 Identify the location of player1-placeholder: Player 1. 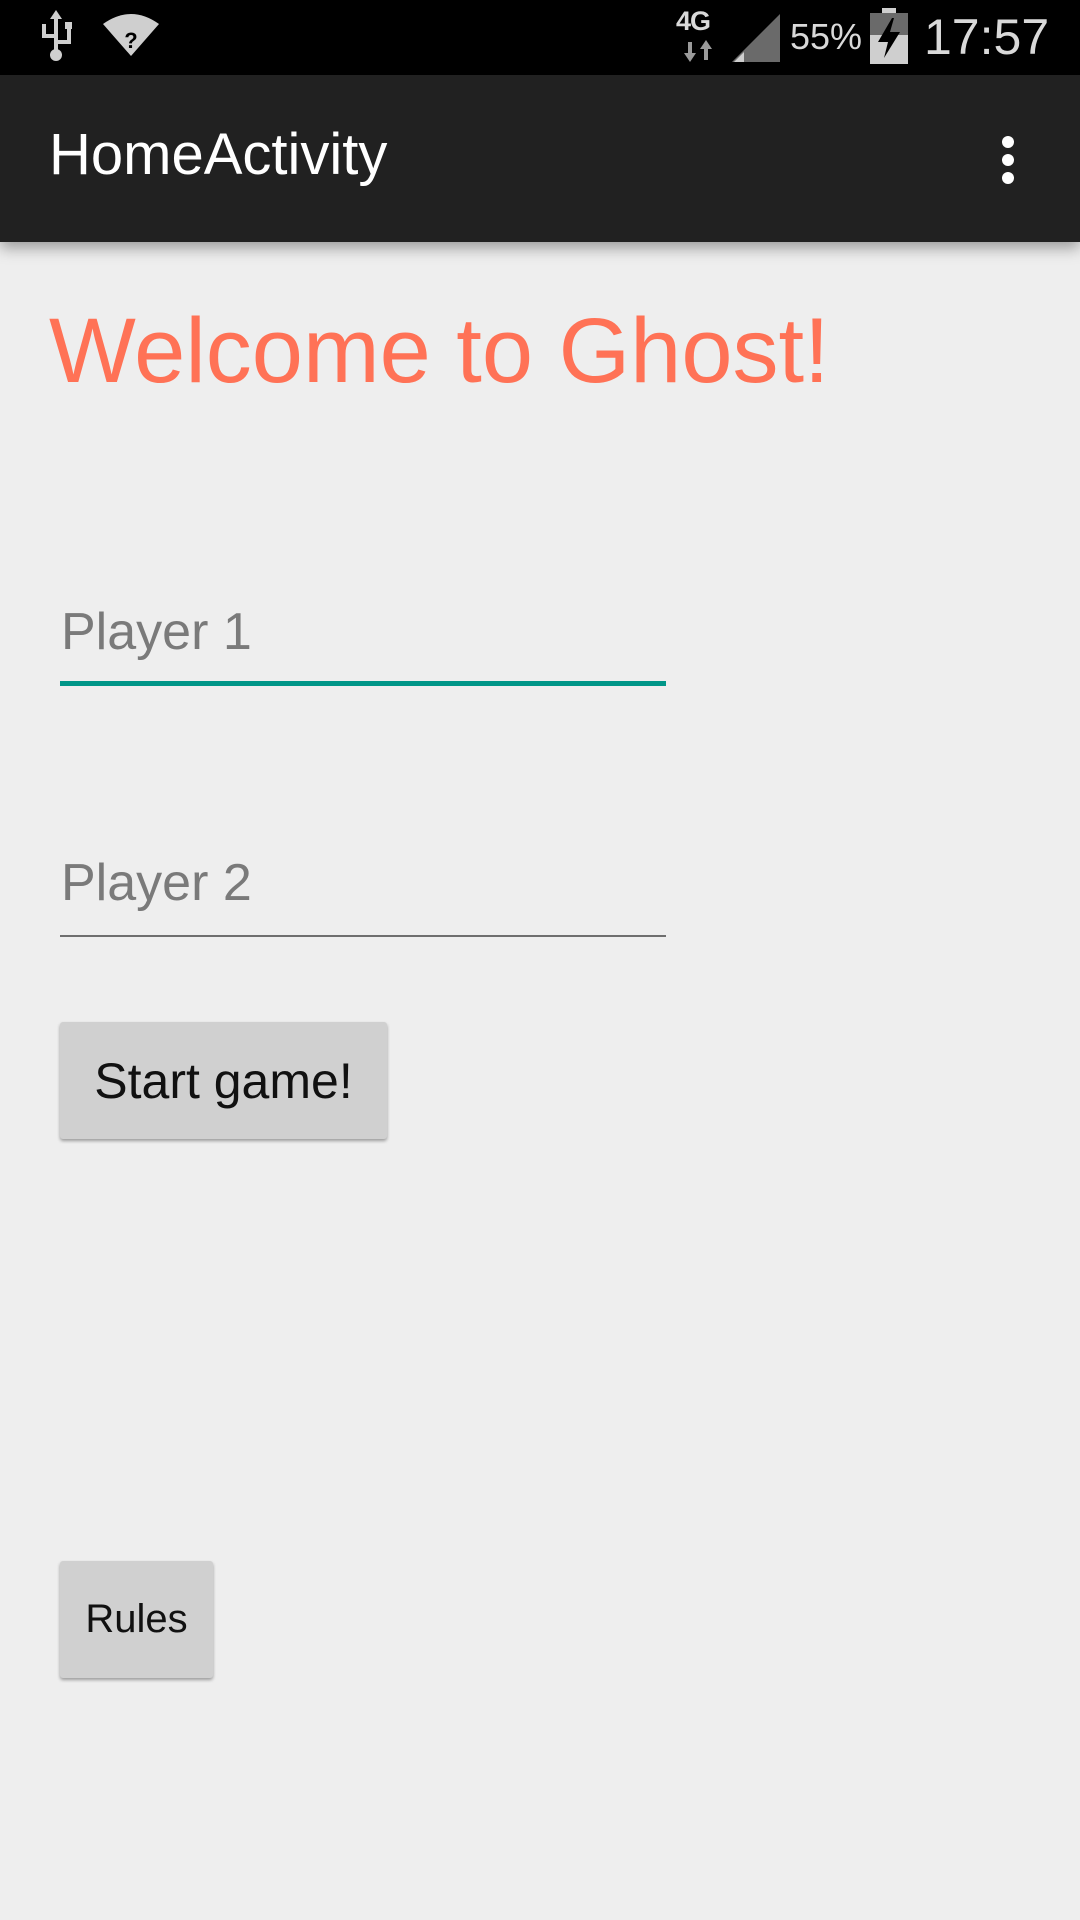
(156, 632).